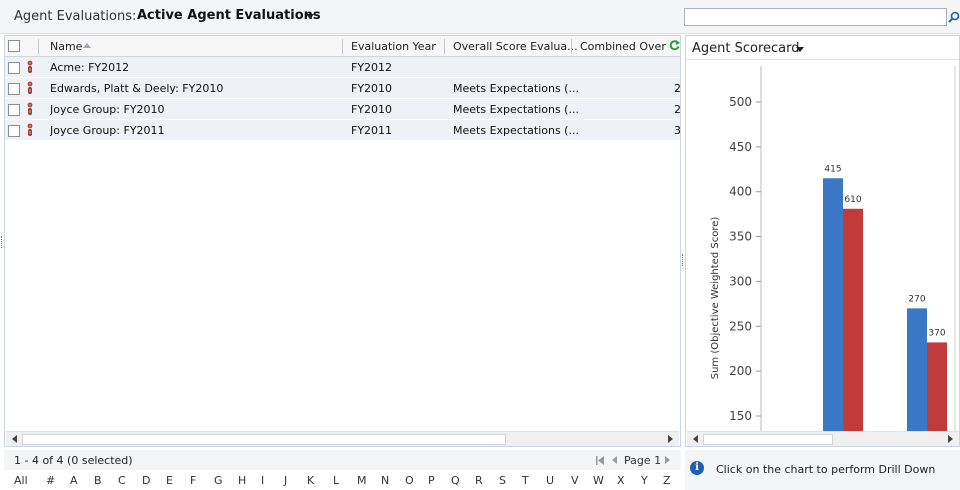 Image resolution: width=960 pixels, height=490 pixels. Describe the element at coordinates (75, 16) in the screenshot. I see `view-label: Agent Evaluations:` at that location.